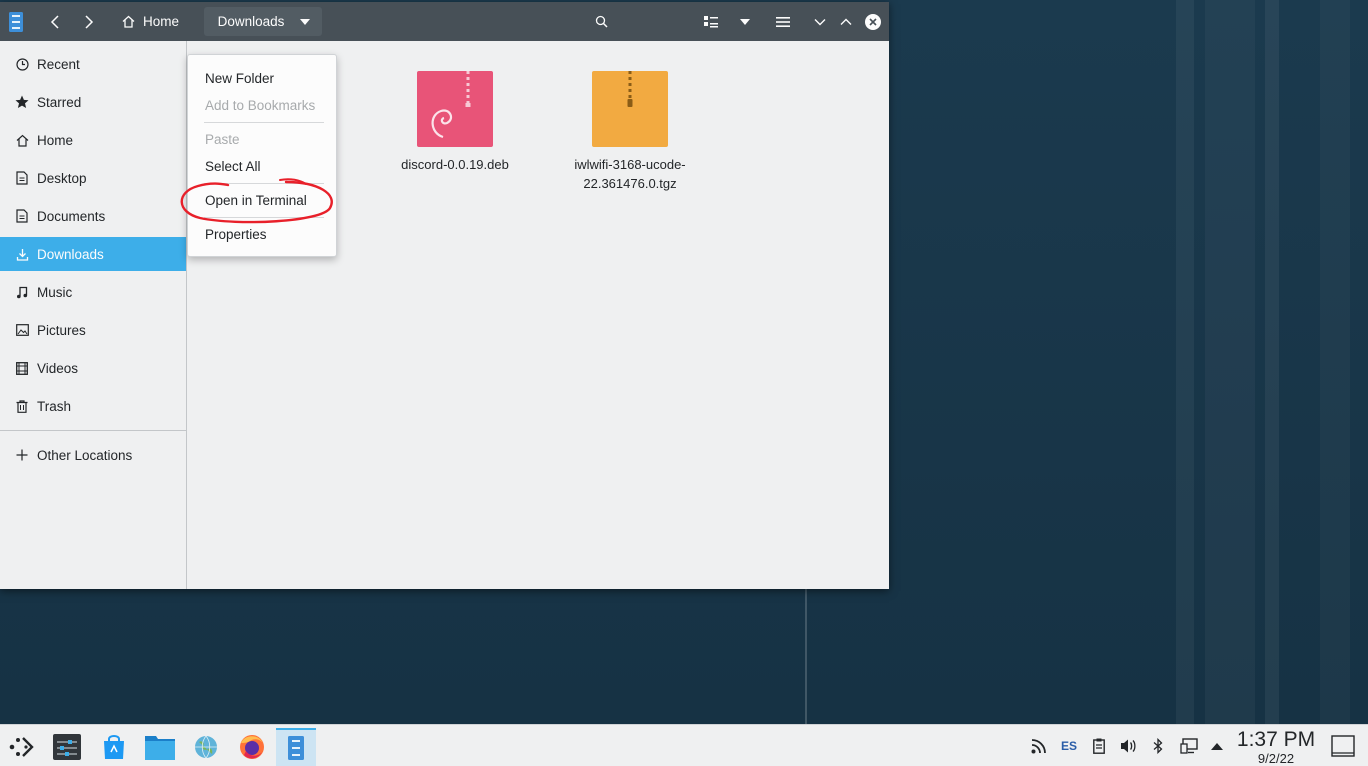 Image resolution: width=1368 pixels, height=766 pixels. What do you see at coordinates (1189, 745) in the screenshot?
I see `network-connection-icon` at bounding box center [1189, 745].